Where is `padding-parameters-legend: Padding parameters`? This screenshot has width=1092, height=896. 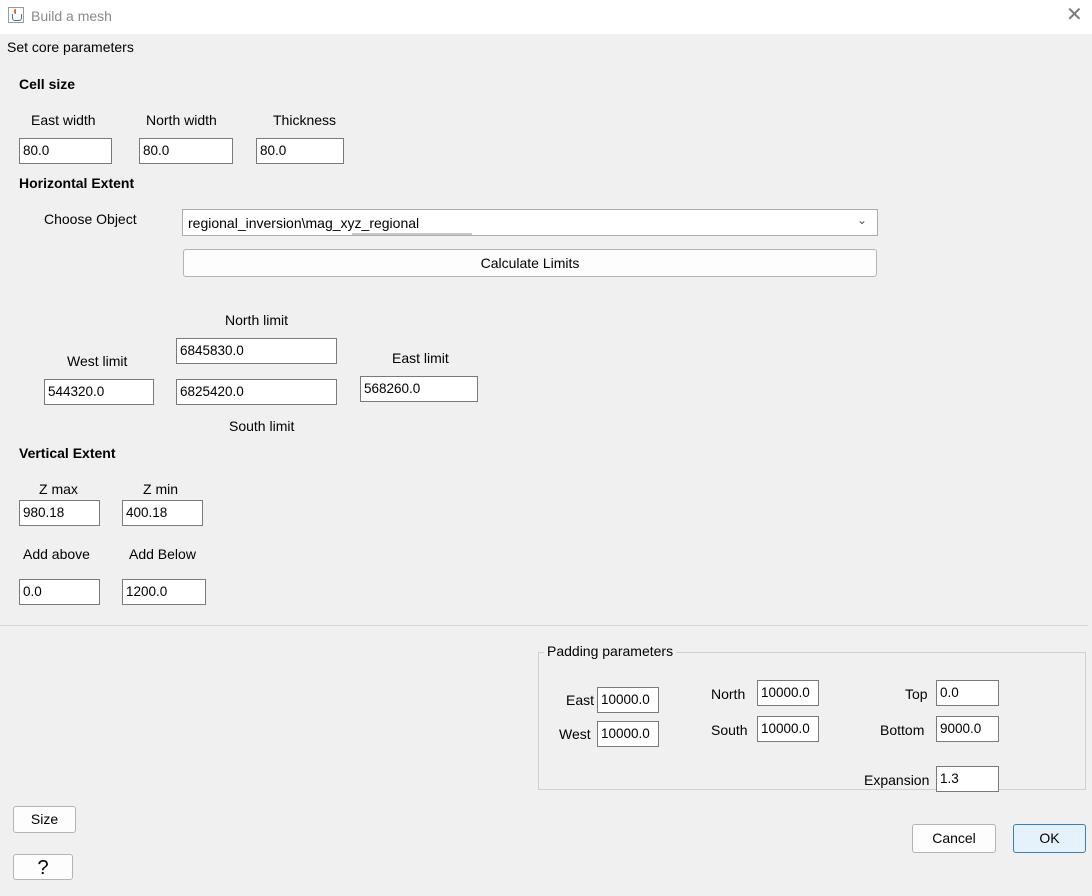 padding-parameters-legend: Padding parameters is located at coordinates (610, 651).